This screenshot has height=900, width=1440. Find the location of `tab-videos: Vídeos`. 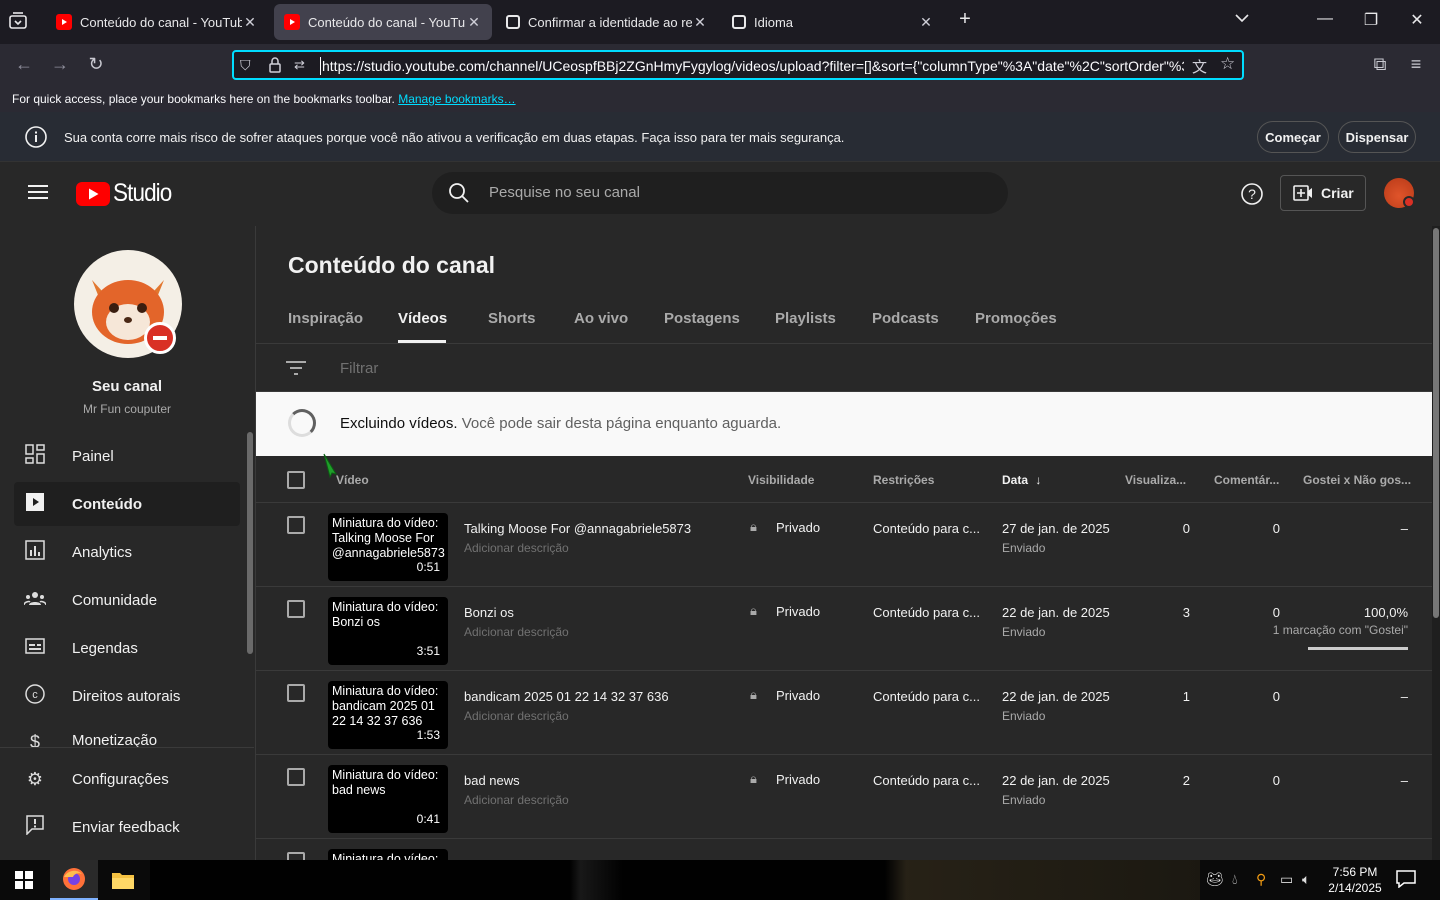

tab-videos: Vídeos is located at coordinates (422, 318).